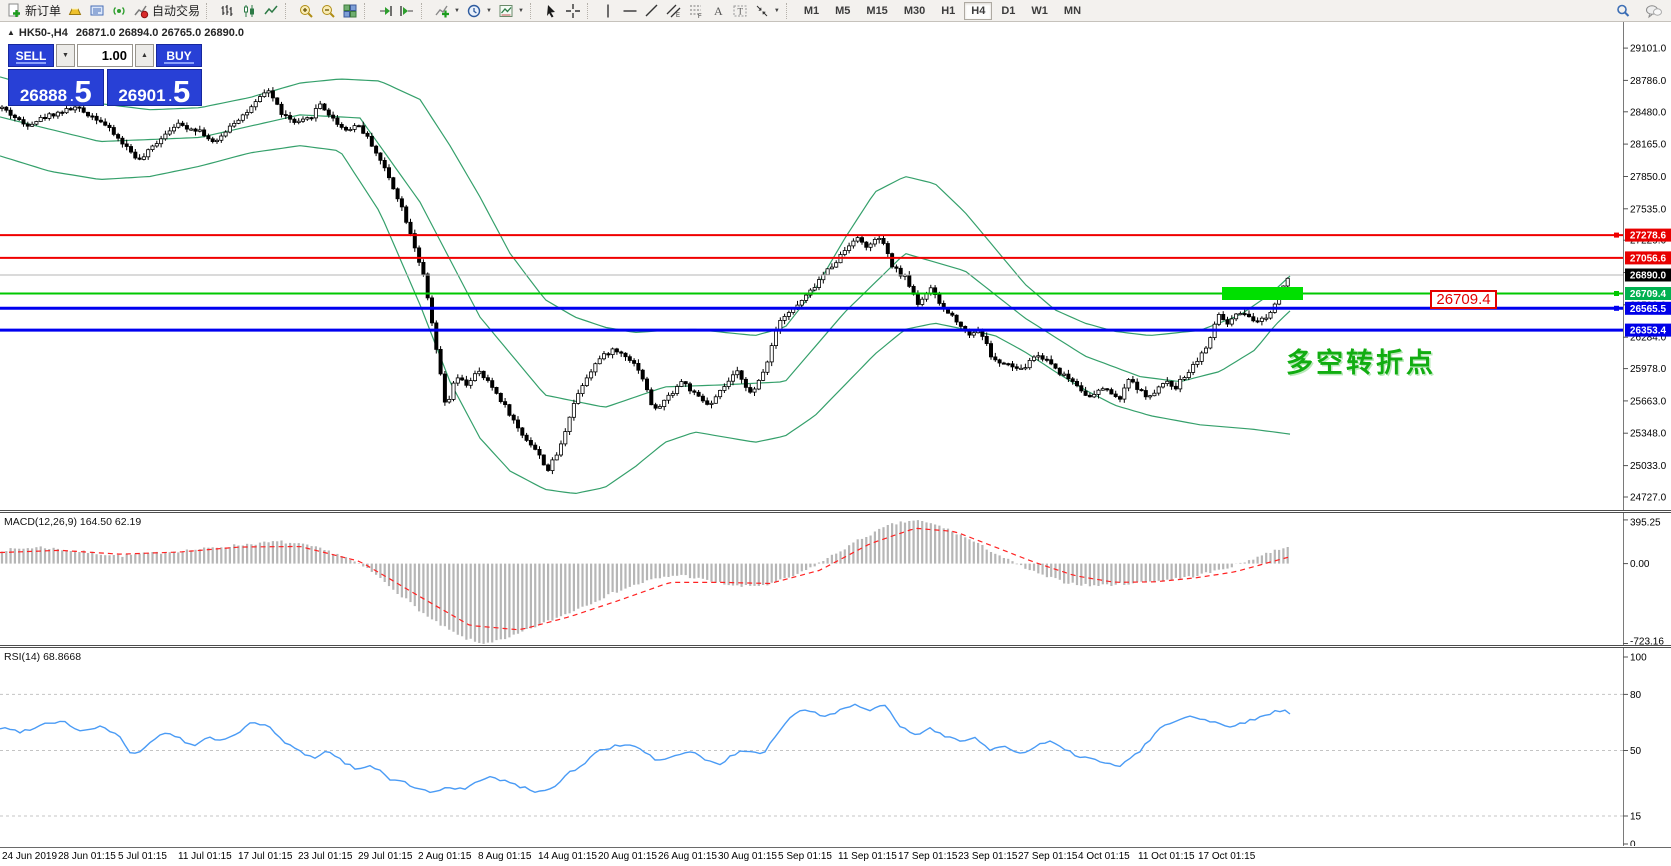 The image size is (1671, 866). Describe the element at coordinates (33, 11) in the screenshot. I see `new-order-button: 新订单` at that location.